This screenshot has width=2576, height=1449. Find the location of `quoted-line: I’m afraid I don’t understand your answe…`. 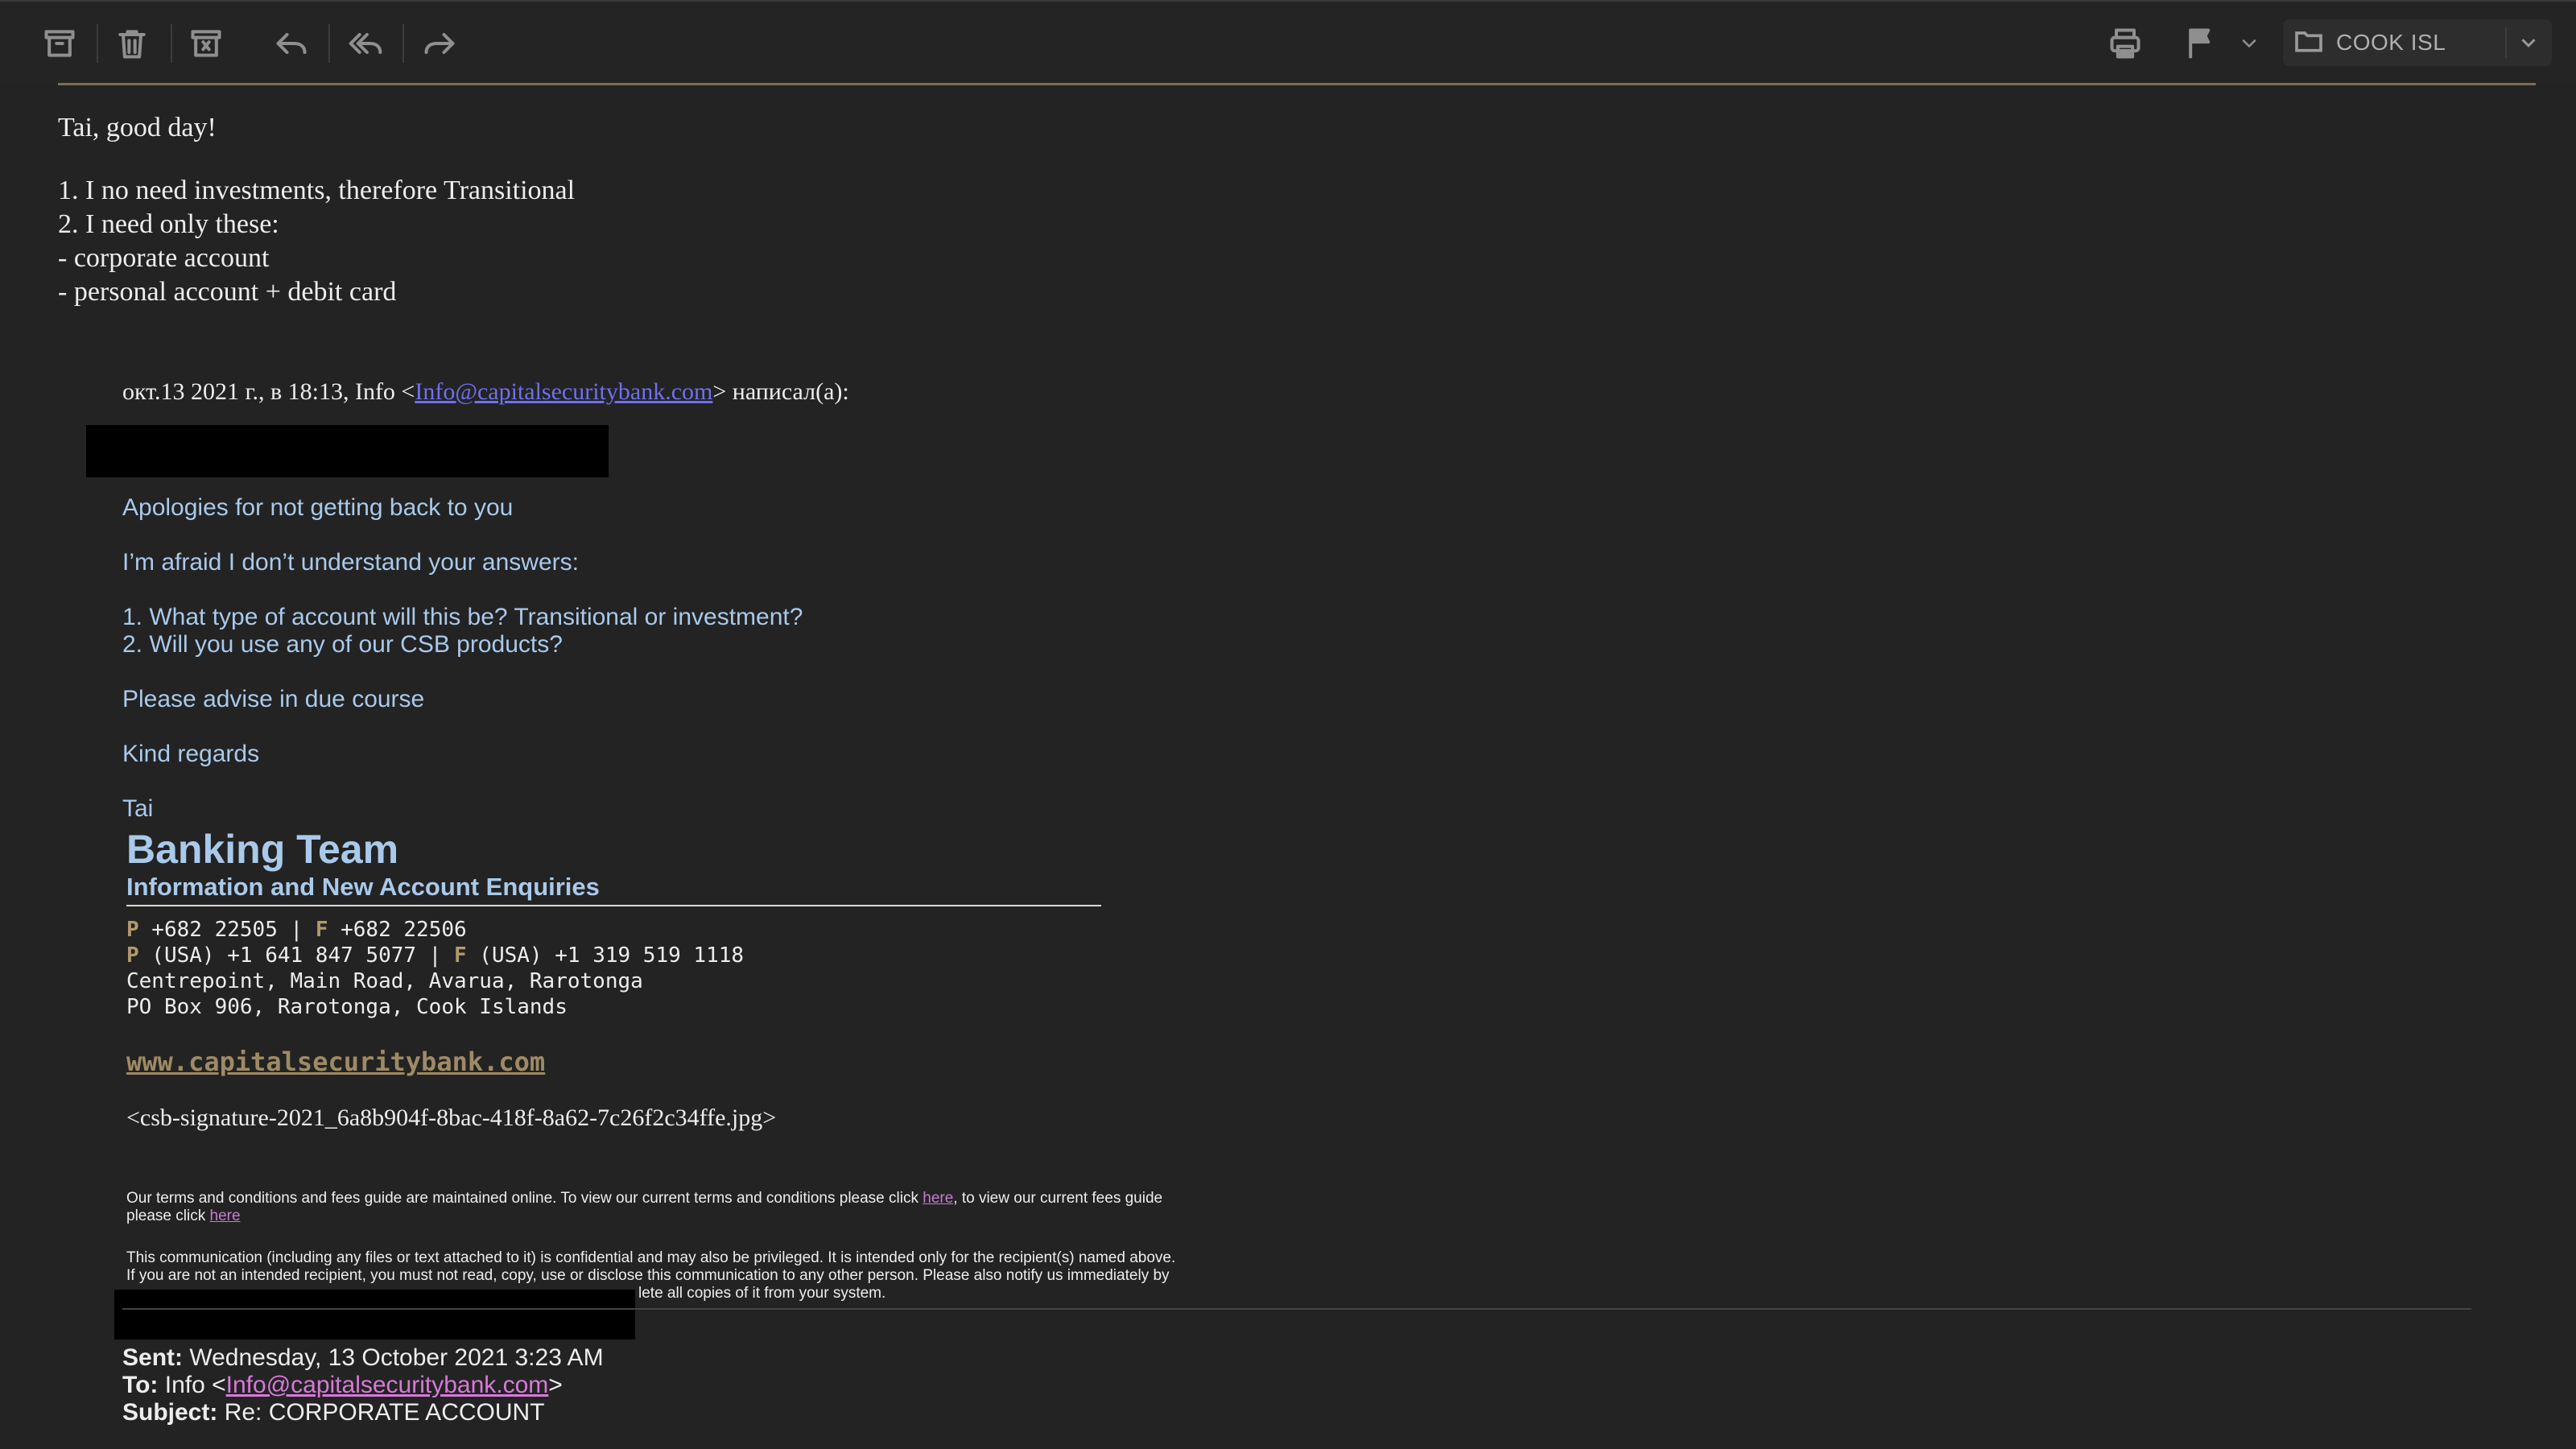

quoted-line: I’m afraid I don’t understand your answe… is located at coordinates (350, 562).